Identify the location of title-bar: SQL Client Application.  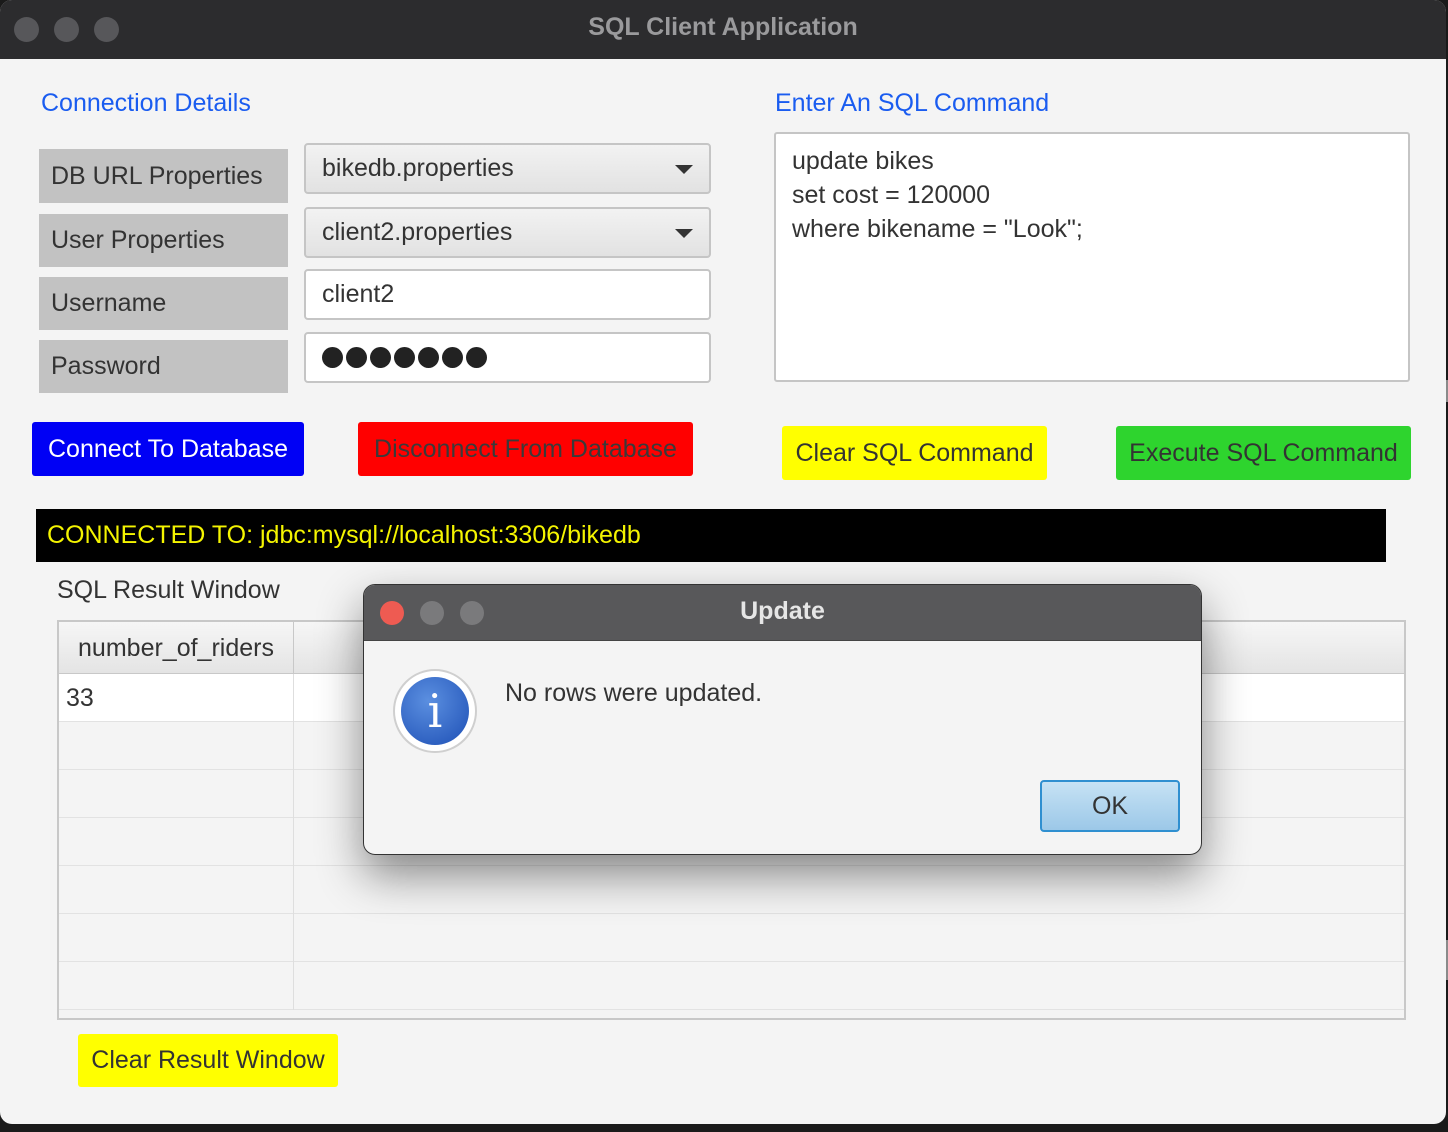
(723, 29).